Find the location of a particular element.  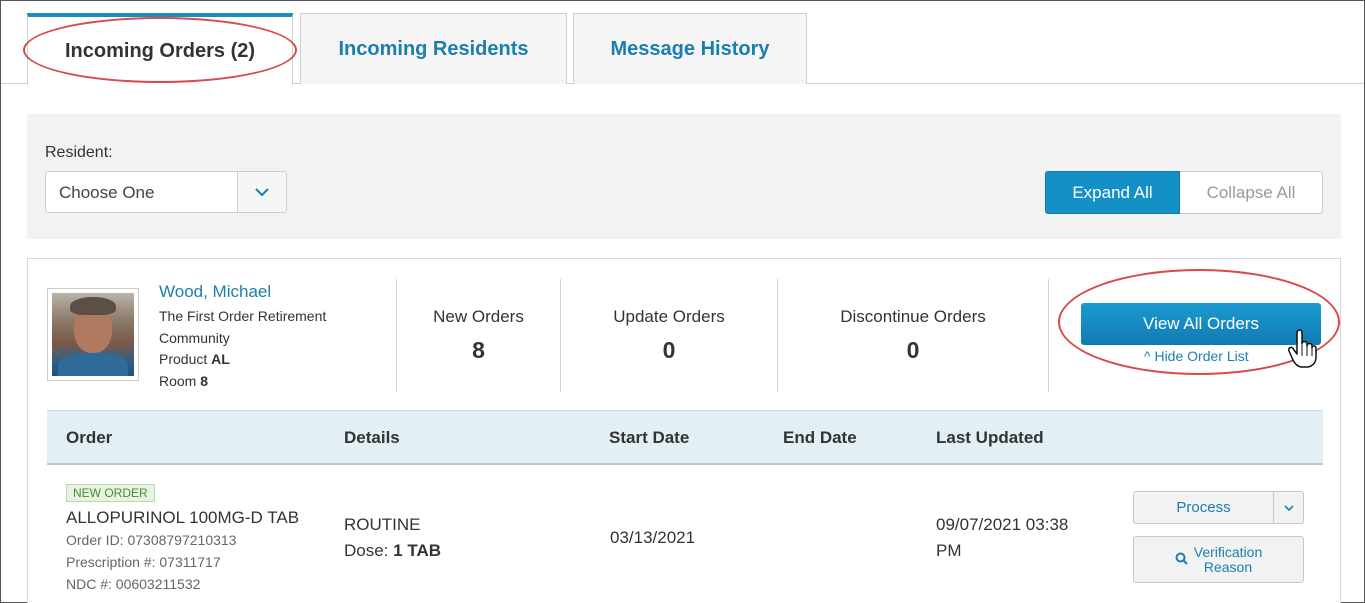

resident-select: Choose One is located at coordinates (166, 192).